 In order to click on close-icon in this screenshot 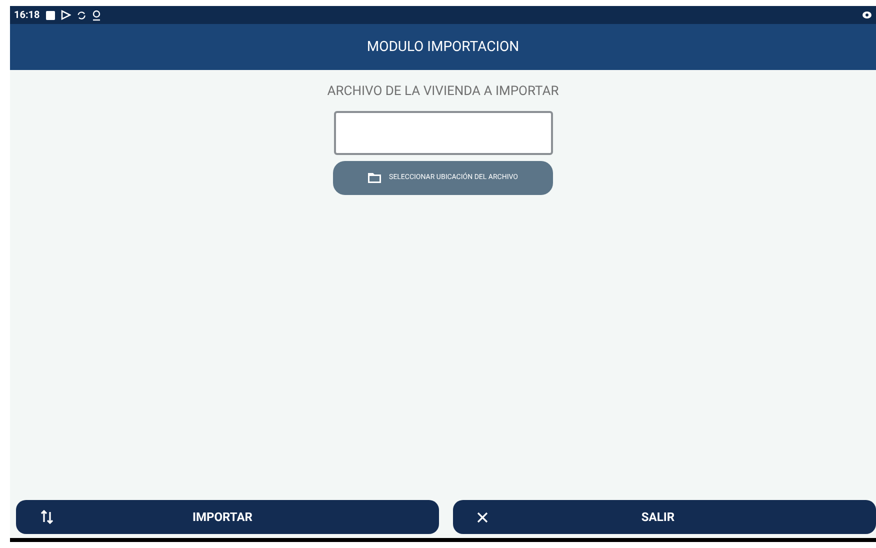, I will do `click(482, 517)`.